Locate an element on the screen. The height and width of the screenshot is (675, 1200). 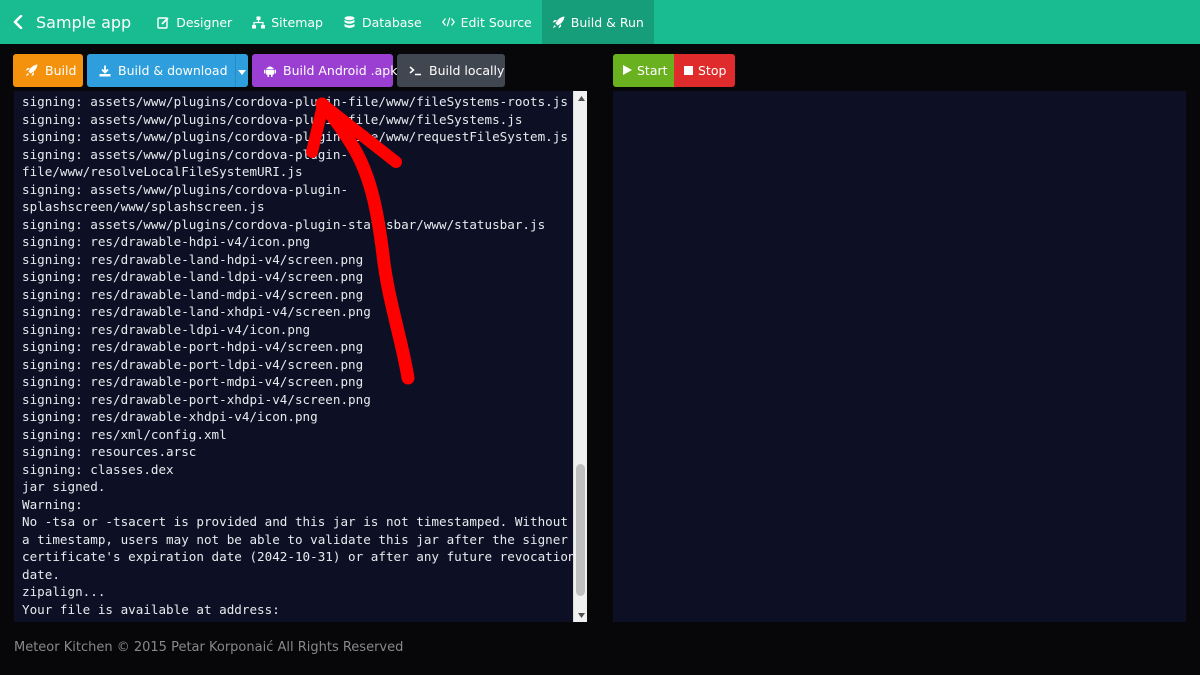
nav-item-build-run: Build & Run is located at coordinates (597, 22).